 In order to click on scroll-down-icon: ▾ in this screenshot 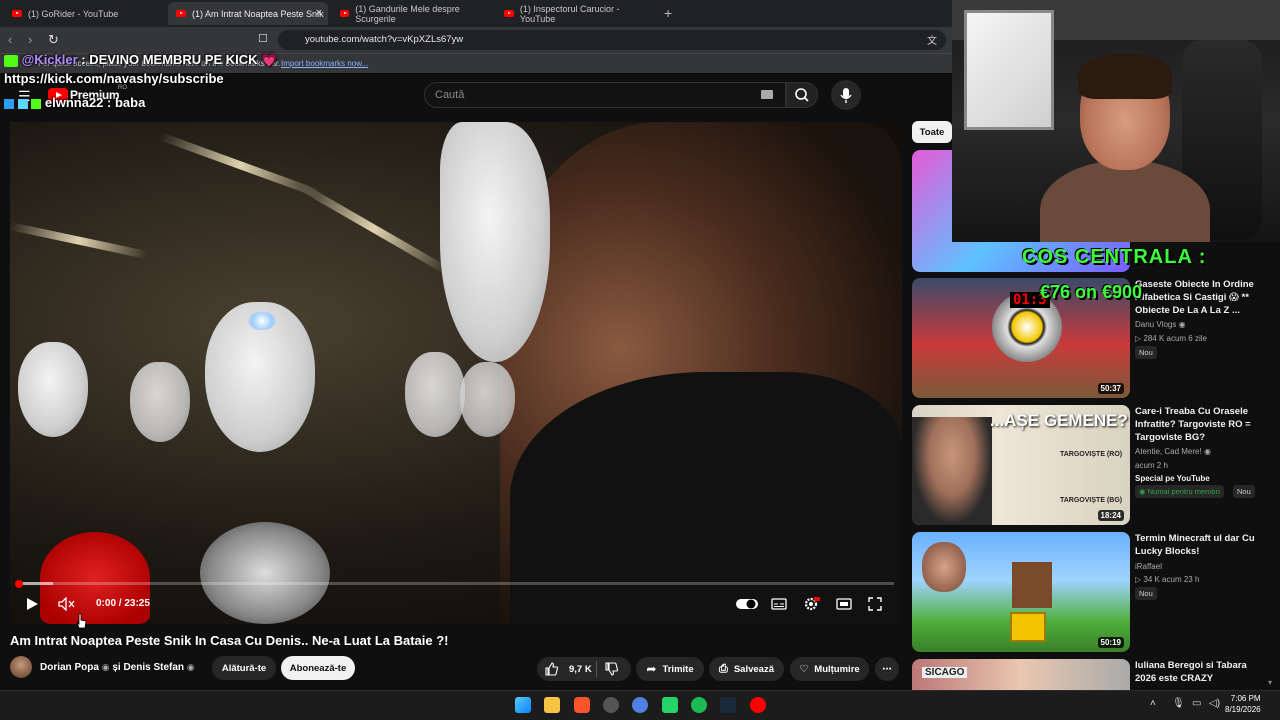, I will do `click(1273, 683)`.